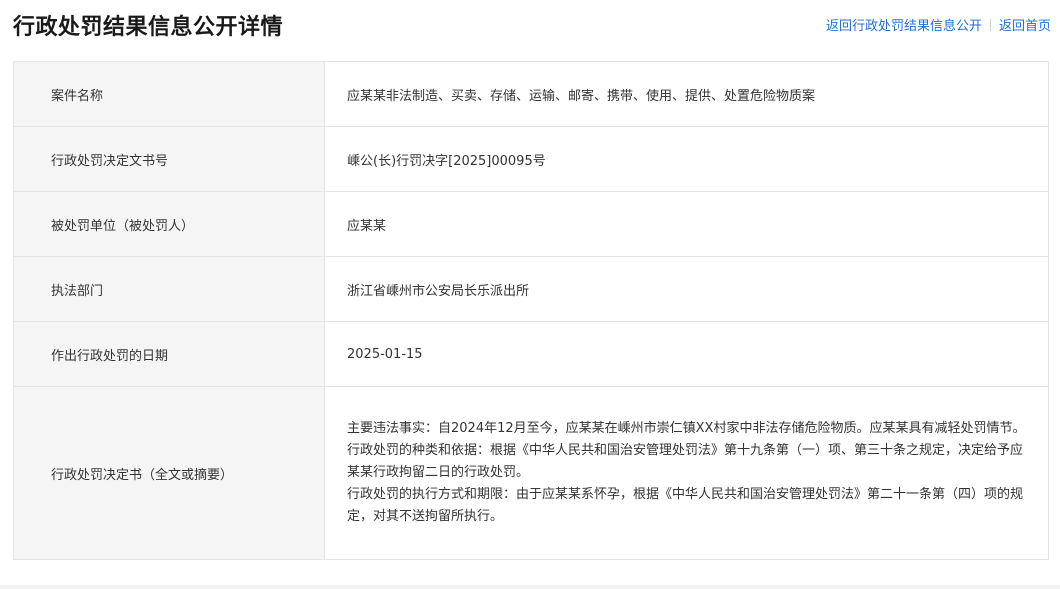 The image size is (1060, 589). Describe the element at coordinates (686, 224) in the screenshot. I see `penalized-party-value: 应某某` at that location.